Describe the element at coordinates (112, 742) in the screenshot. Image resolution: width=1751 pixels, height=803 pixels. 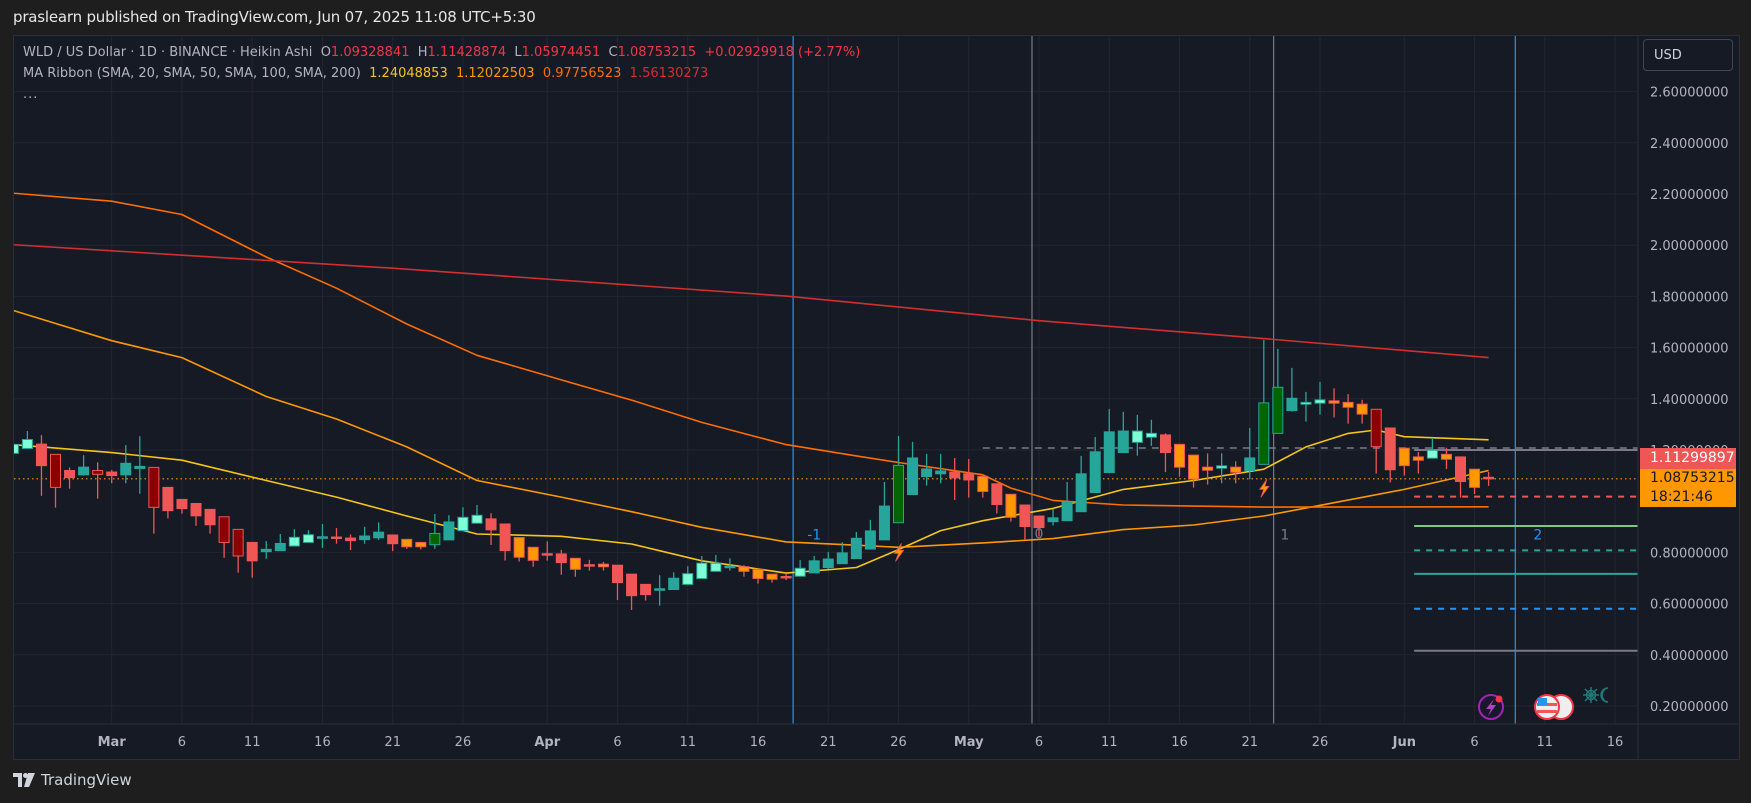
I see `time-tick-label: Mar` at that location.